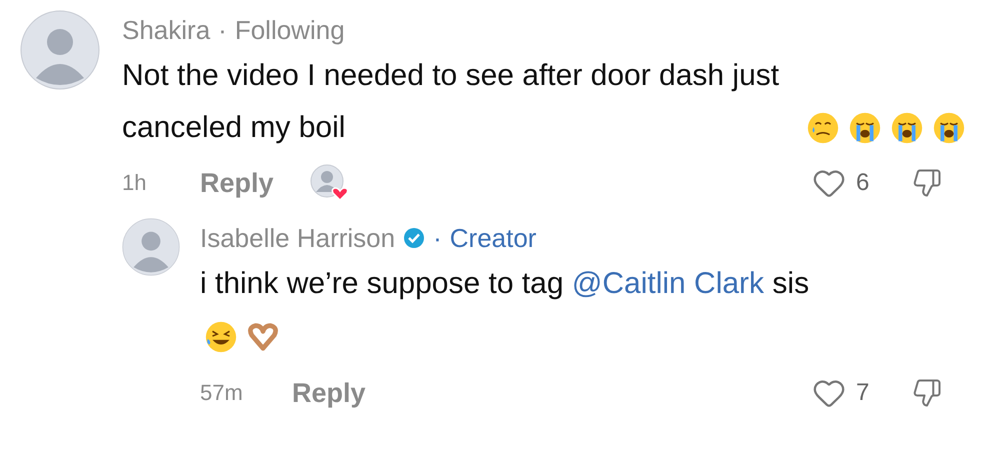 The image size is (1000, 450). Describe the element at coordinates (823, 128) in the screenshot. I see `smiling-face-with-tear-icon` at that location.